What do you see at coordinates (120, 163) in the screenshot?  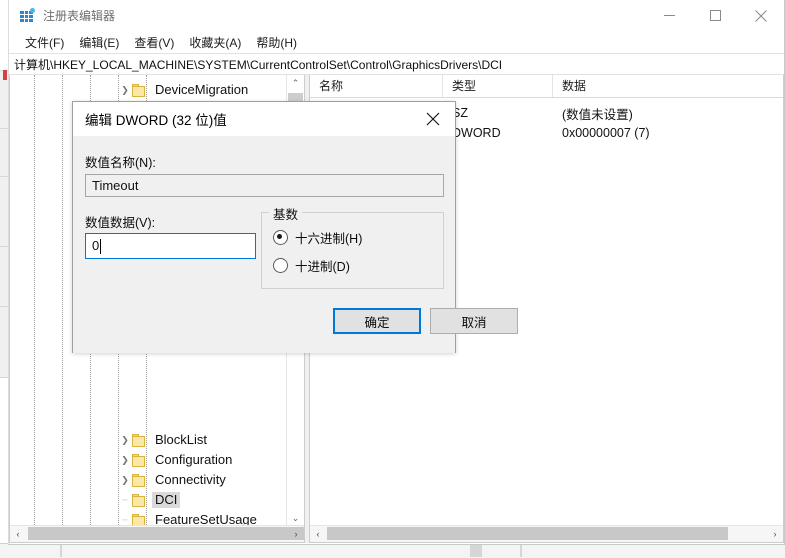 I see `value-name-label: 数值名称(N):` at bounding box center [120, 163].